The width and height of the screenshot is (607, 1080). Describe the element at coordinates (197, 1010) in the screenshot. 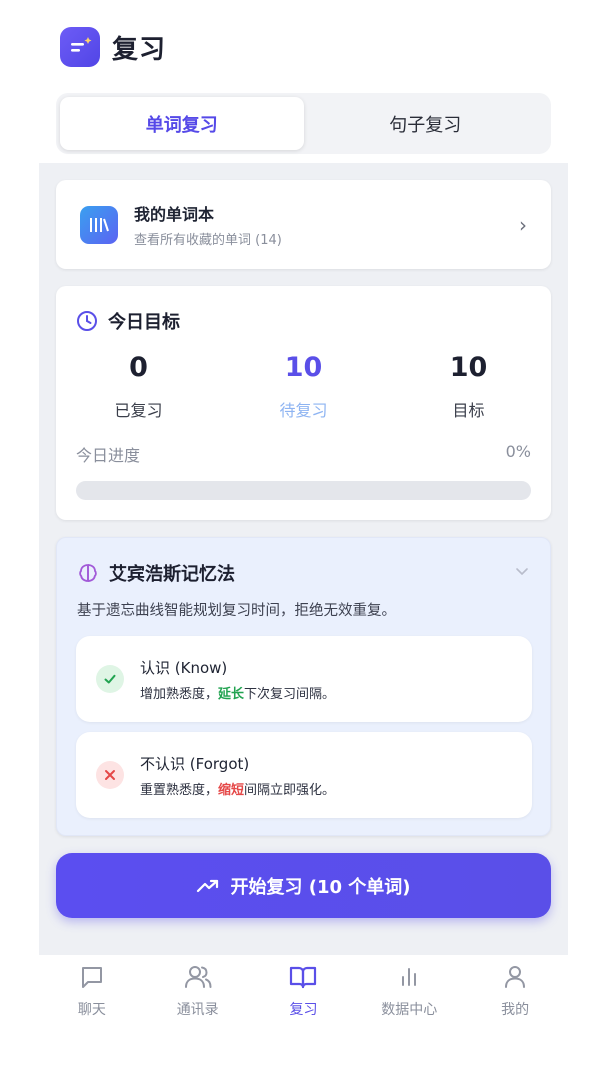

I see `nav-contacts-label: 通讯录` at that location.